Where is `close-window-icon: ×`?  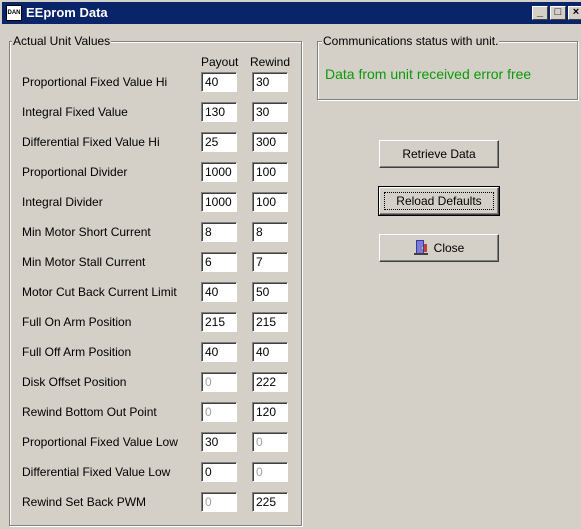
close-window-icon: × is located at coordinates (574, 13).